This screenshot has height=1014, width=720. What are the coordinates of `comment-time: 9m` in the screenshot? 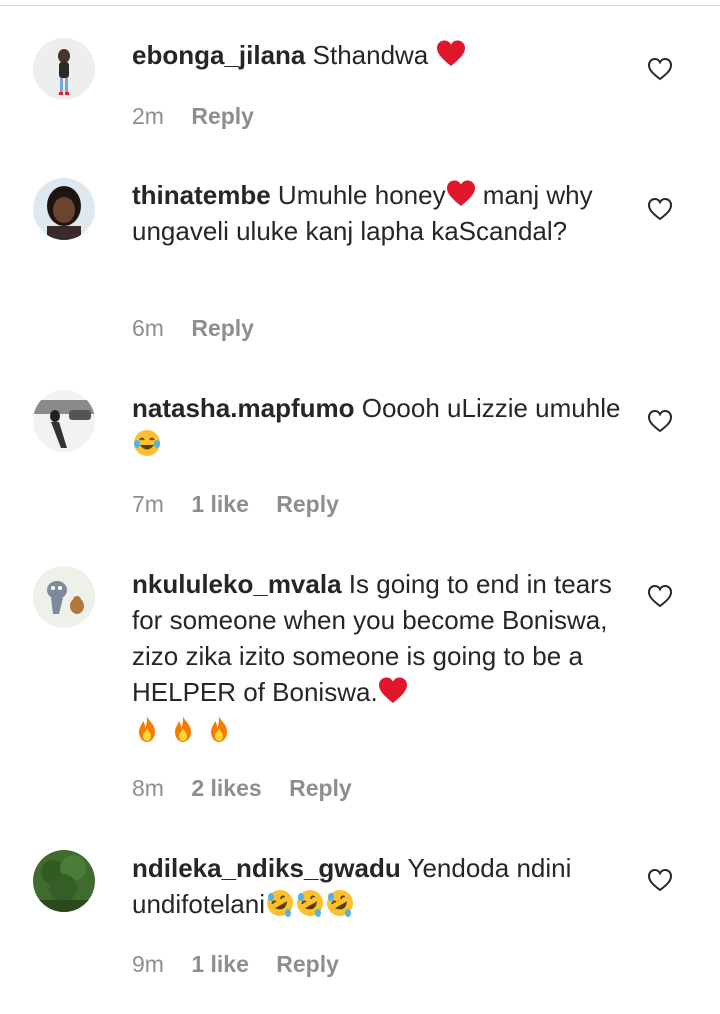 It's located at (148, 964).